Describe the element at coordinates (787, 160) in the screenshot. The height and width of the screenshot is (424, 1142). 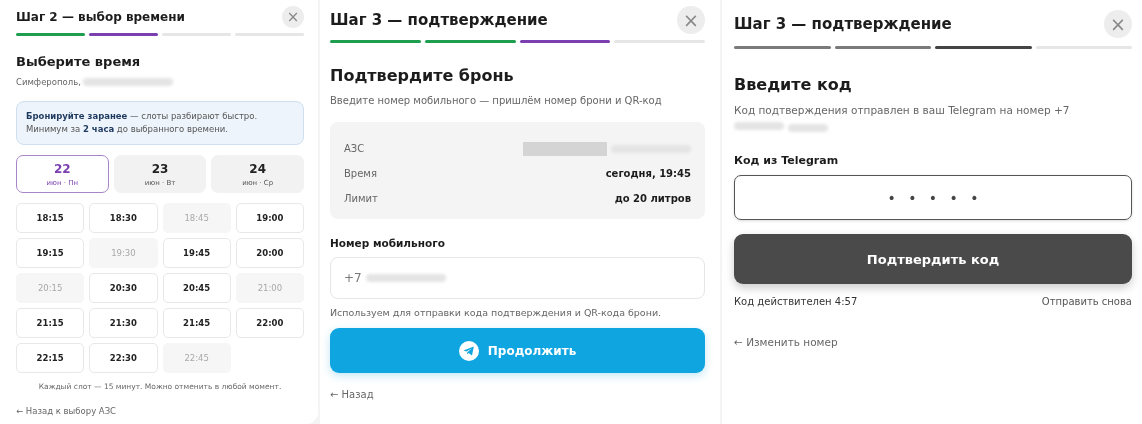
I see `field-label: Код из Telegram` at that location.